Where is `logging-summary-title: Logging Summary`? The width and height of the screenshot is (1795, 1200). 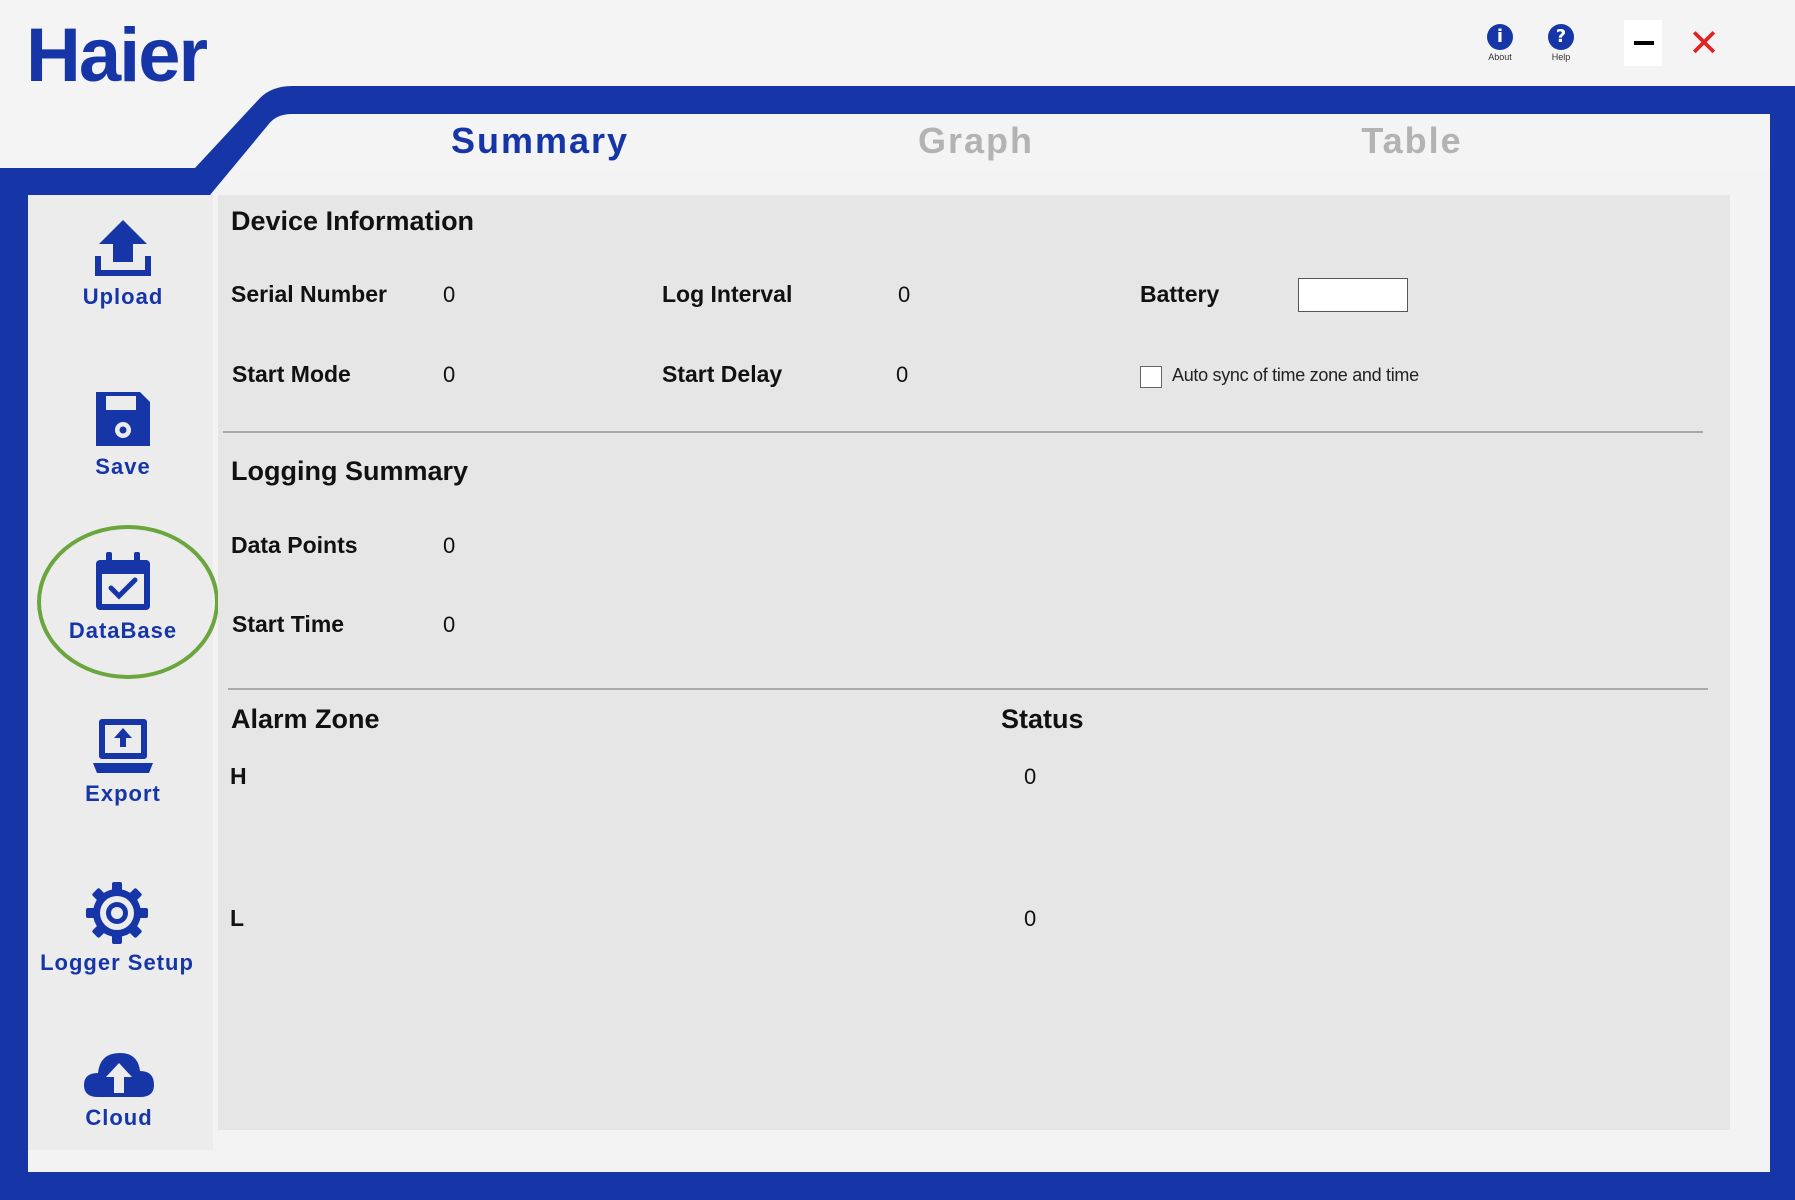 logging-summary-title: Logging Summary is located at coordinates (350, 471).